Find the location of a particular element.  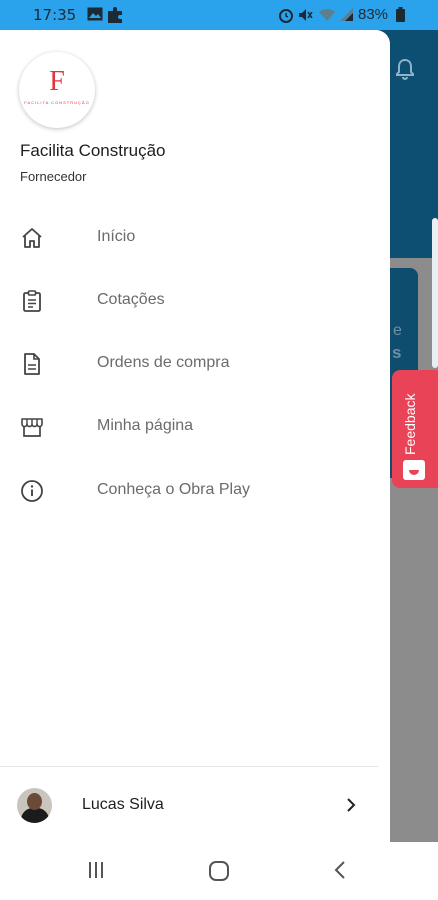

background-card-text: s is located at coordinates (397, 352).